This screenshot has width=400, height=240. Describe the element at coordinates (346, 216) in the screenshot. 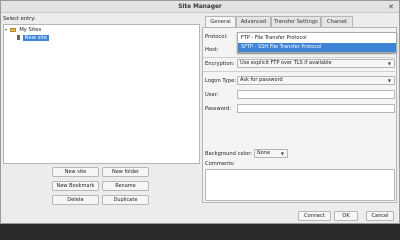

I see `ok-button: OK` at that location.